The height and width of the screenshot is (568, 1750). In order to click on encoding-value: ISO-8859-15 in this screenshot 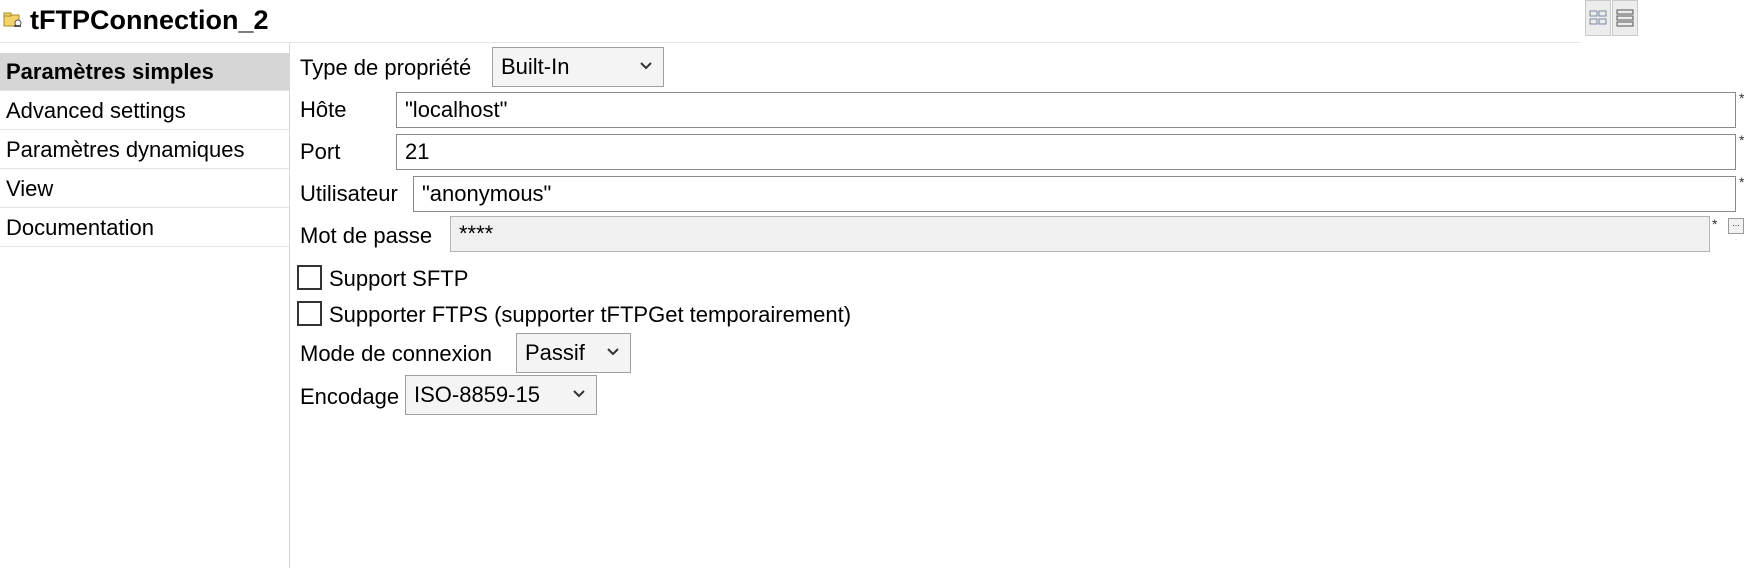, I will do `click(477, 394)`.